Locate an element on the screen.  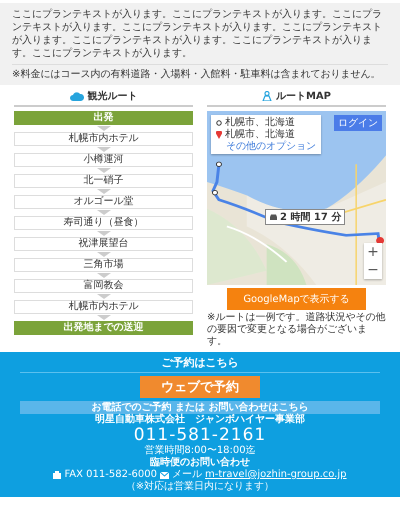
contact-title: 臨時便のお問い合わせ is located at coordinates (200, 463).